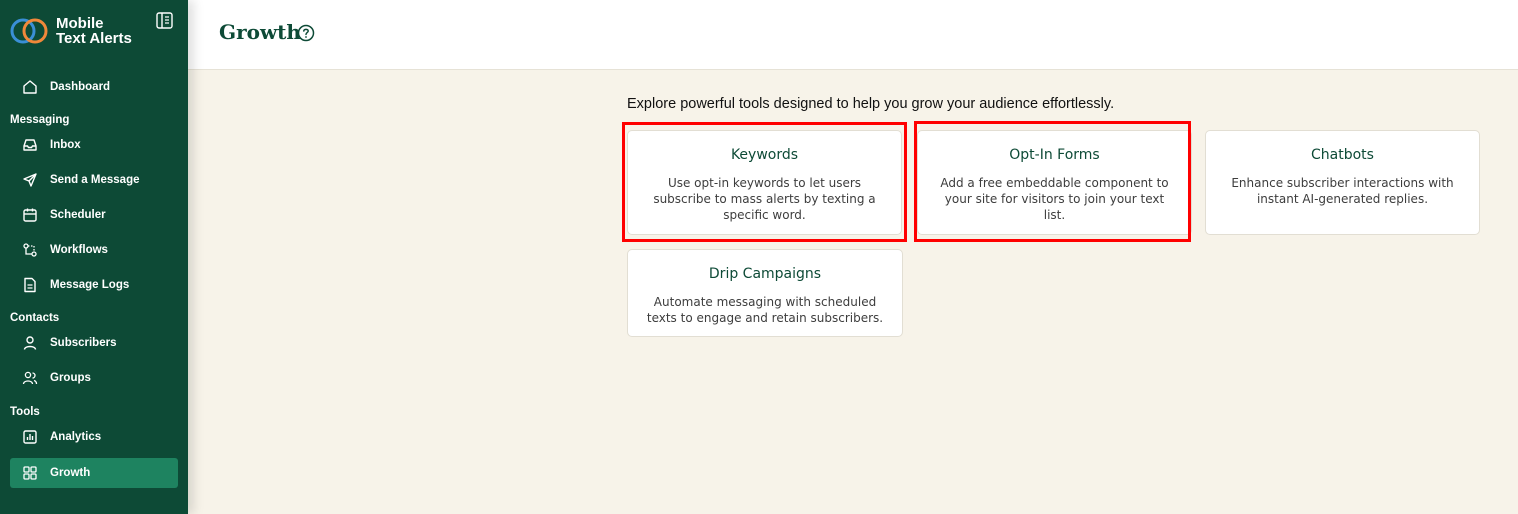 The width and height of the screenshot is (1518, 514). Describe the element at coordinates (164, 20) in the screenshot. I see `sidebar-collapse-icon` at that location.